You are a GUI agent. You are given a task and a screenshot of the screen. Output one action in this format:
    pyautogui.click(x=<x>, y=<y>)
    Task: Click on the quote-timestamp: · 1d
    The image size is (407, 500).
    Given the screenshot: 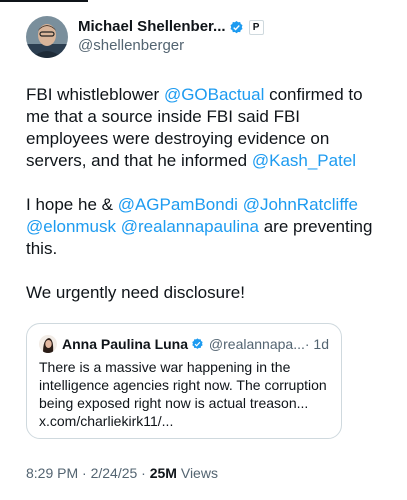 What is the action you would take?
    pyautogui.click(x=317, y=344)
    